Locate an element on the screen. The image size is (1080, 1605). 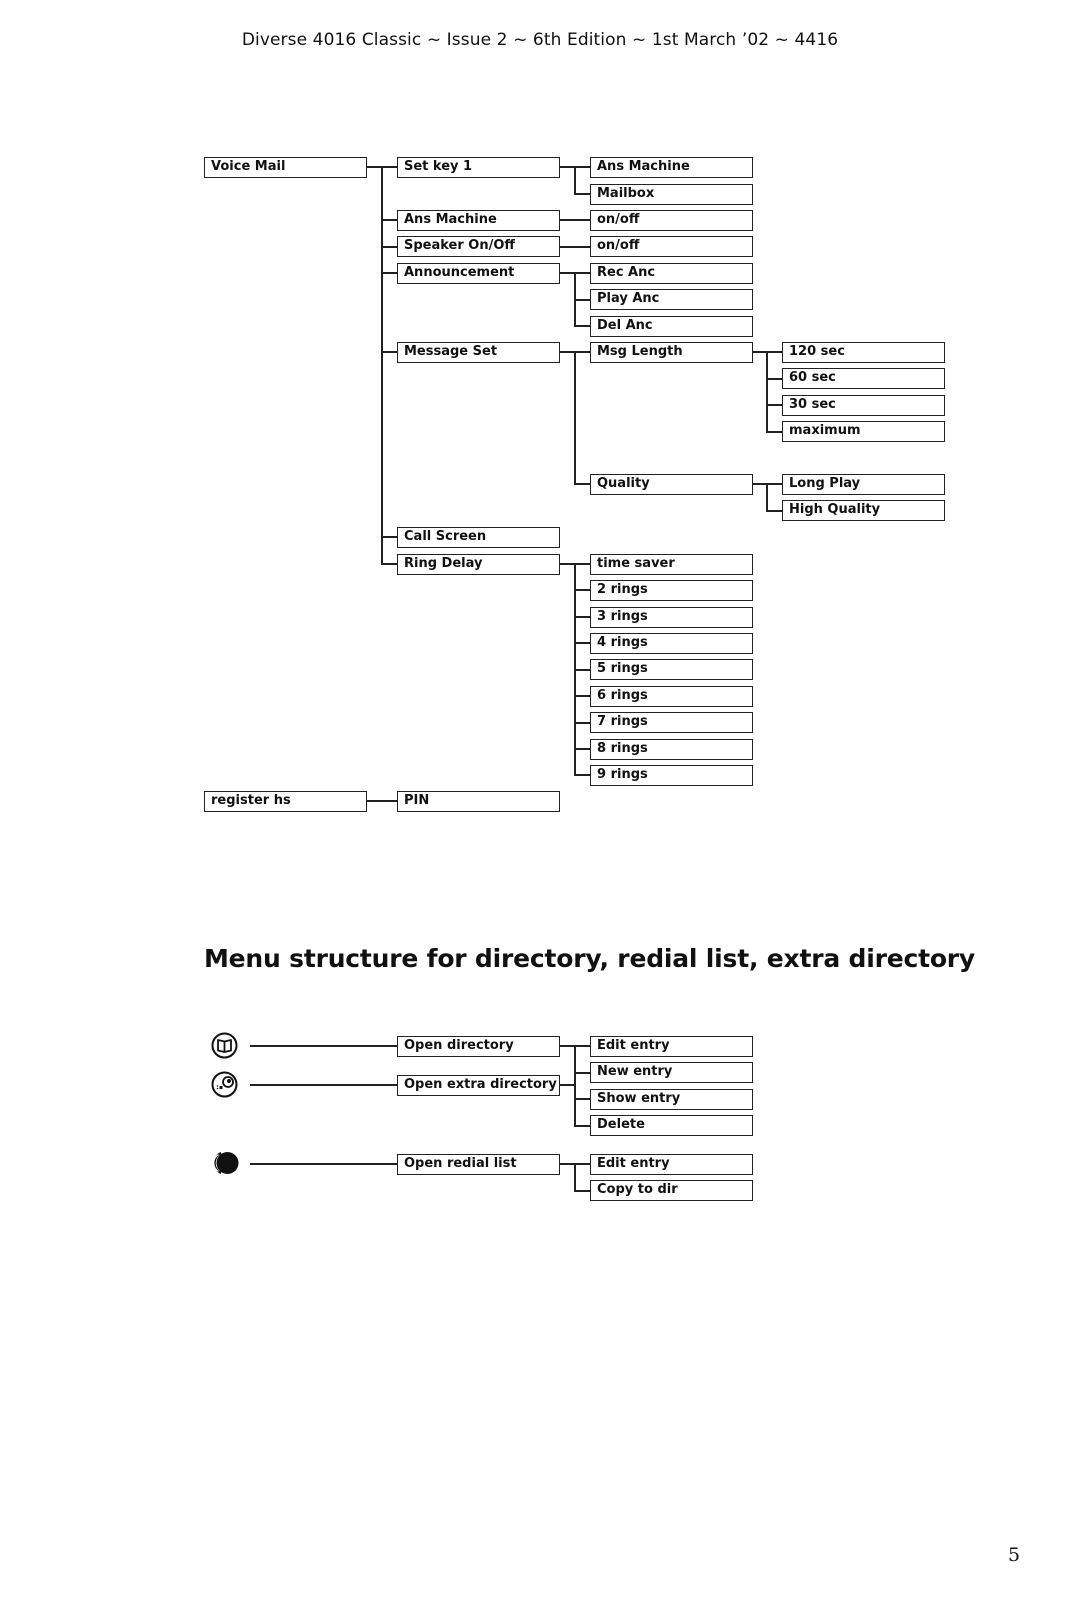
menu-box-mailbox: Mailbox is located at coordinates (671, 194).